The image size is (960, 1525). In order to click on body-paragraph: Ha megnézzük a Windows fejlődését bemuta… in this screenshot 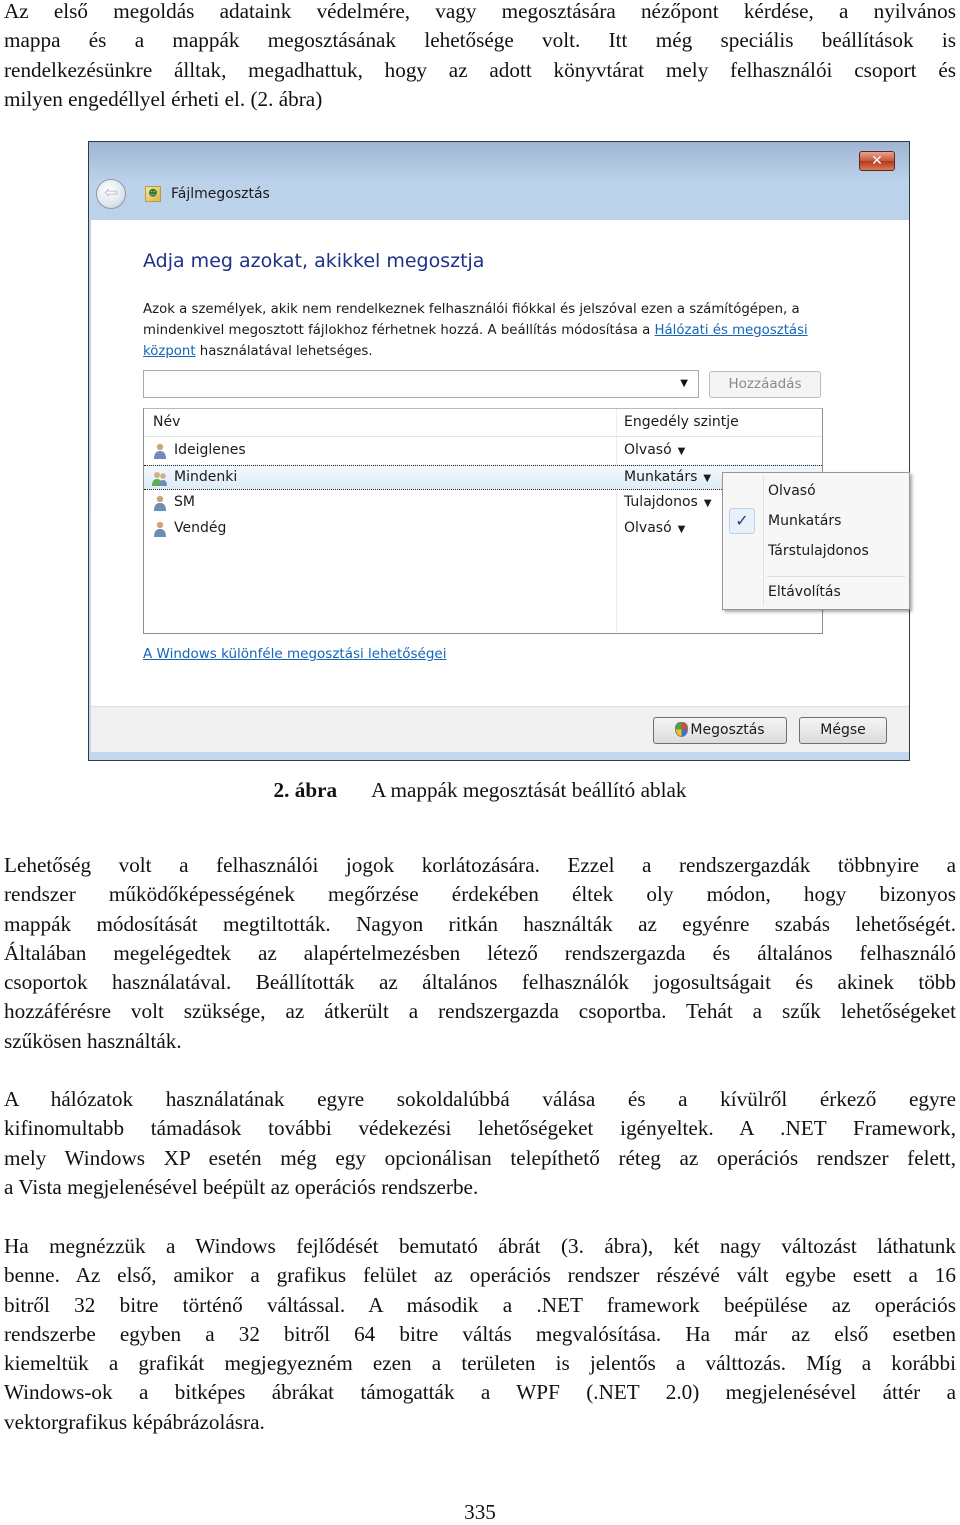, I will do `click(480, 1334)`.